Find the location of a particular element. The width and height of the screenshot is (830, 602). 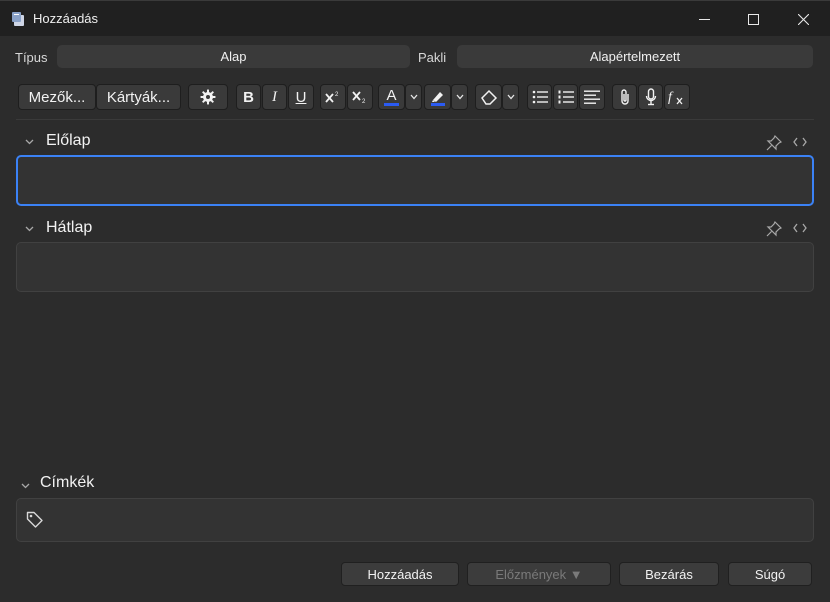

front-field-input is located at coordinates (415, 180).